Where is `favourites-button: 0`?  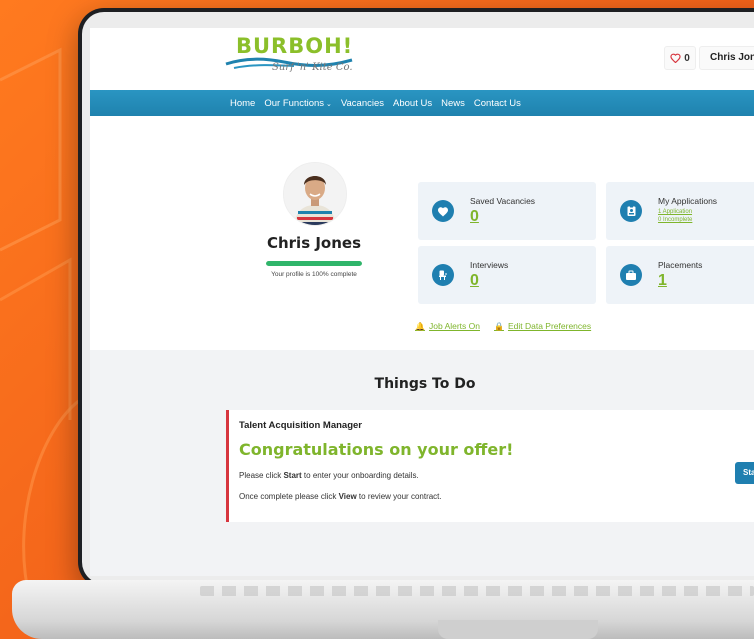
favourites-button: 0 is located at coordinates (680, 58).